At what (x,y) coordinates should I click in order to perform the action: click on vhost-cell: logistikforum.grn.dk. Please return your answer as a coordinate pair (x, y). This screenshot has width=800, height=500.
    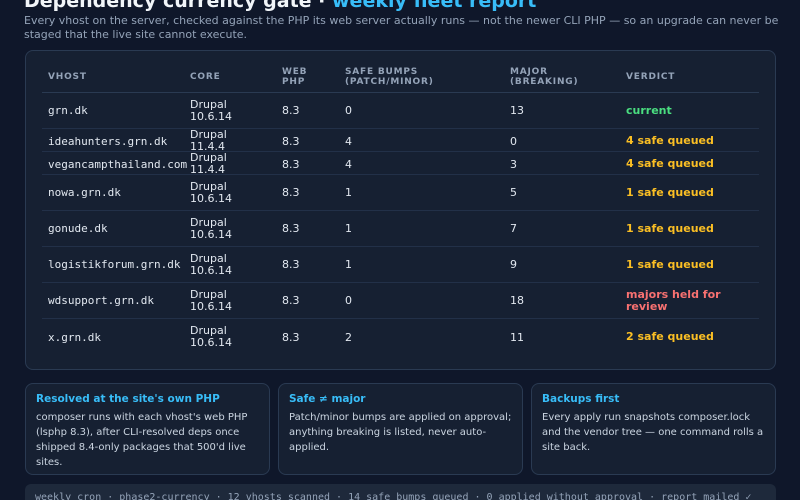
    Looking at the image, I should click on (114, 264).